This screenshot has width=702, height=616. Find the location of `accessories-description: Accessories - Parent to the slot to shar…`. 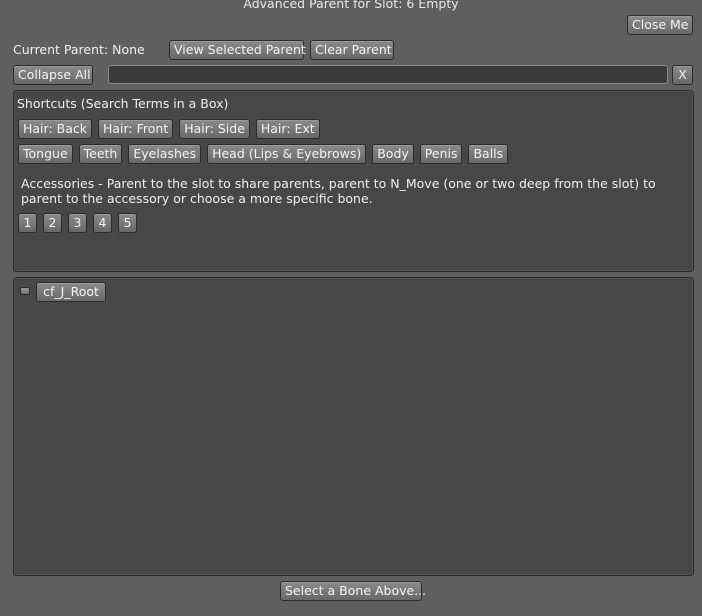

accessories-description: Accessories - Parent to the slot to shar… is located at coordinates (338, 191).